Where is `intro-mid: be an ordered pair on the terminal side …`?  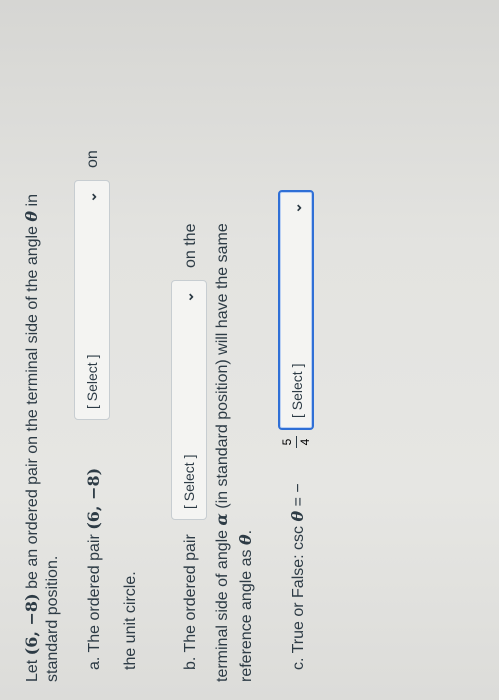
intro-mid: be an ordered pair on the terminal side … is located at coordinates (32, 407).